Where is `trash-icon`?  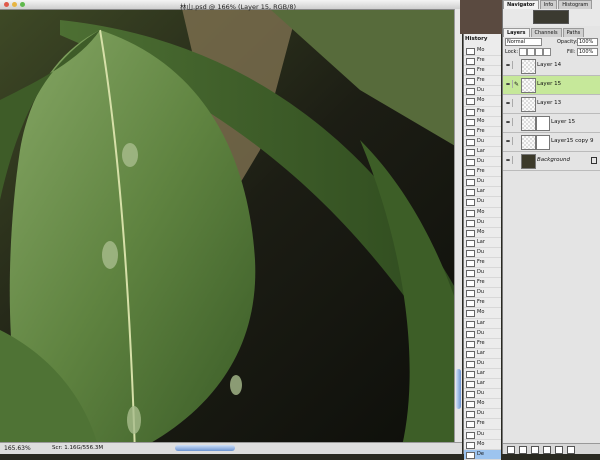 trash-icon is located at coordinates (571, 450).